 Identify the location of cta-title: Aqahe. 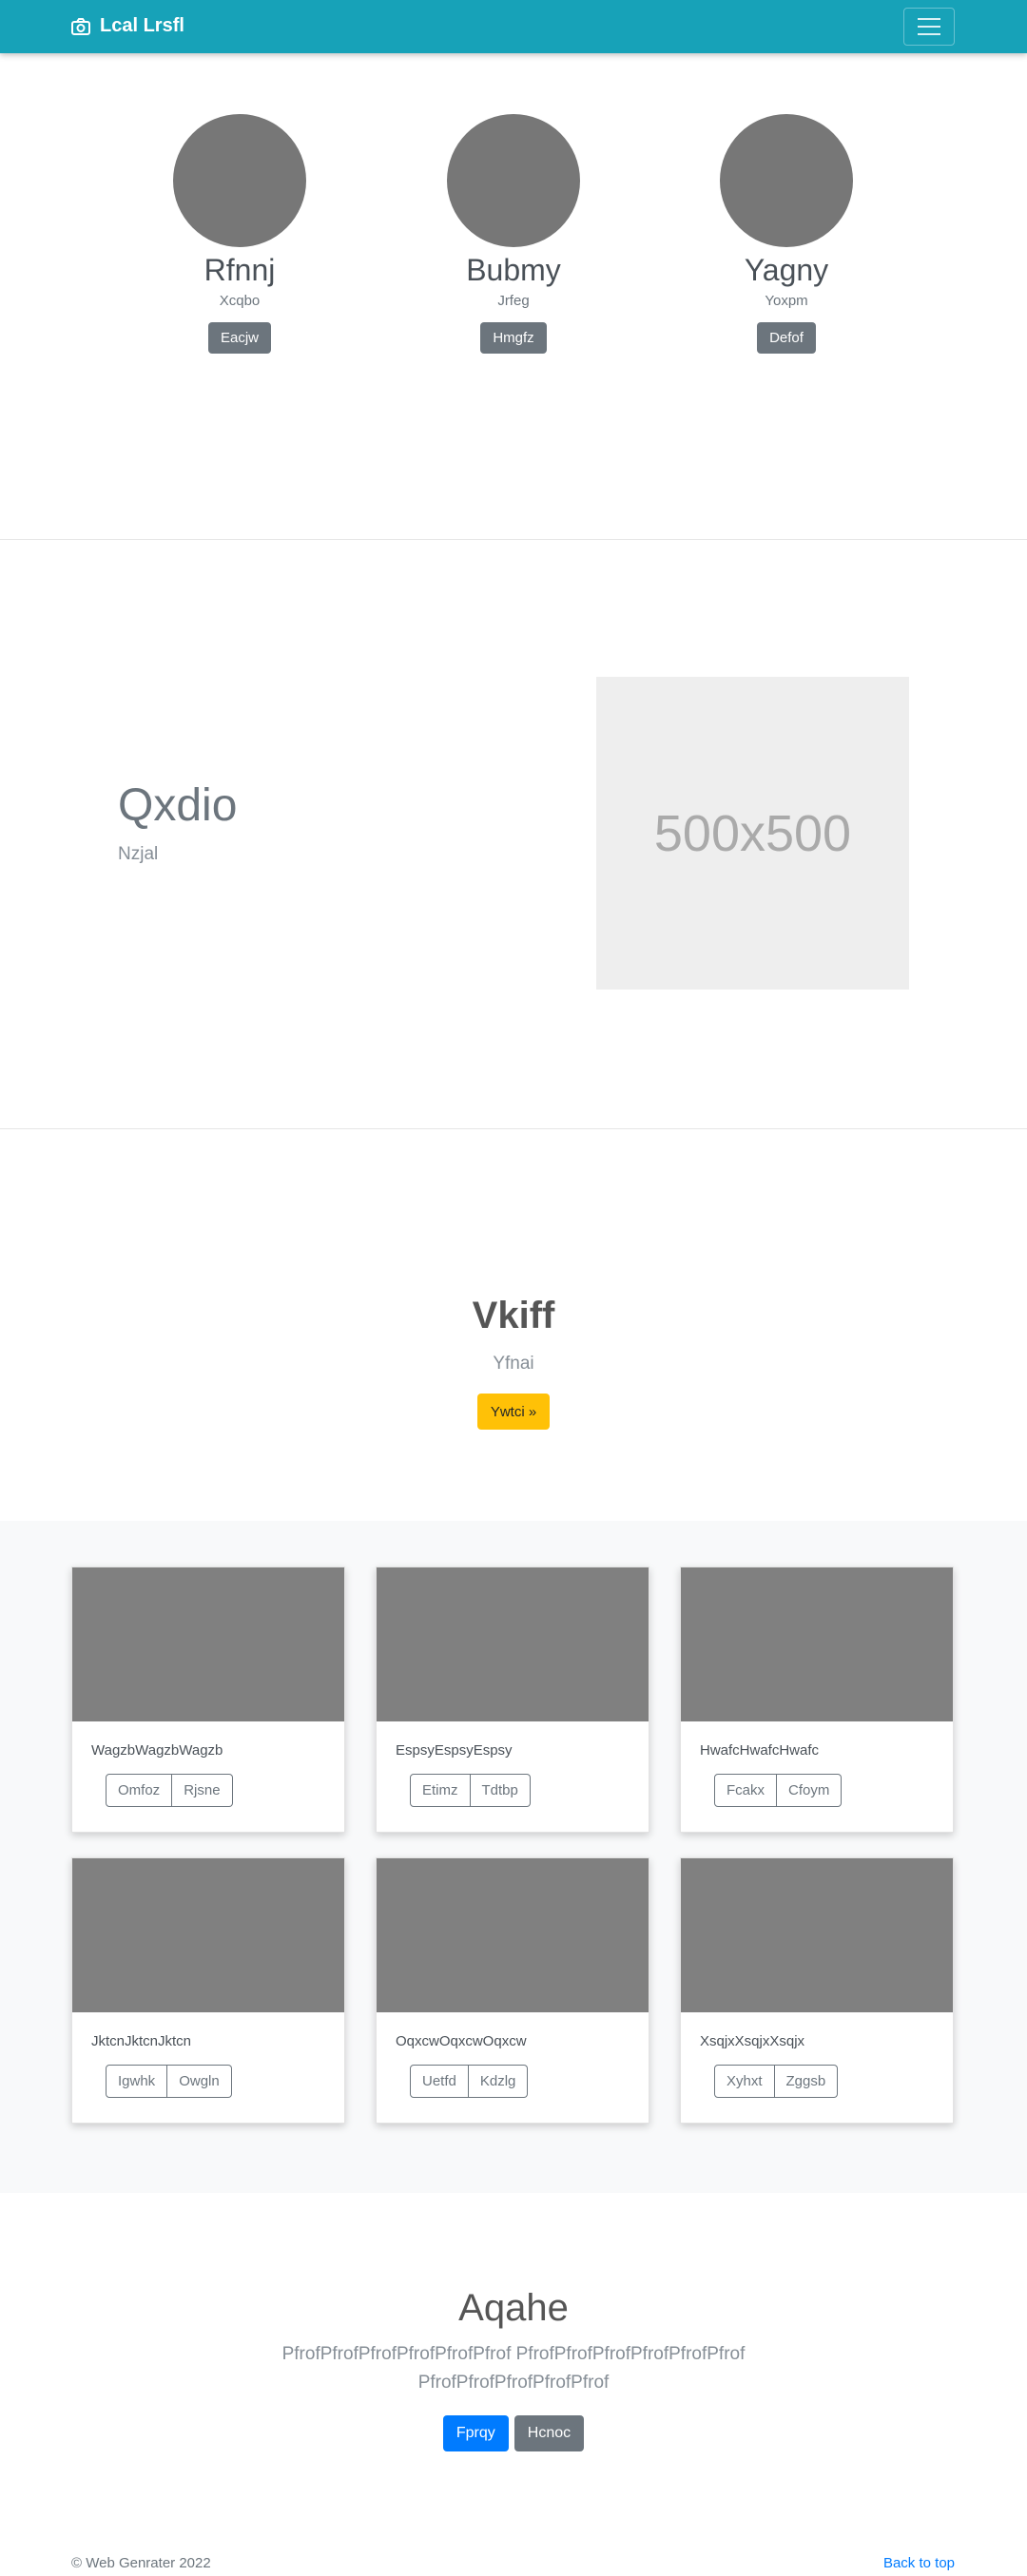
(513, 2308).